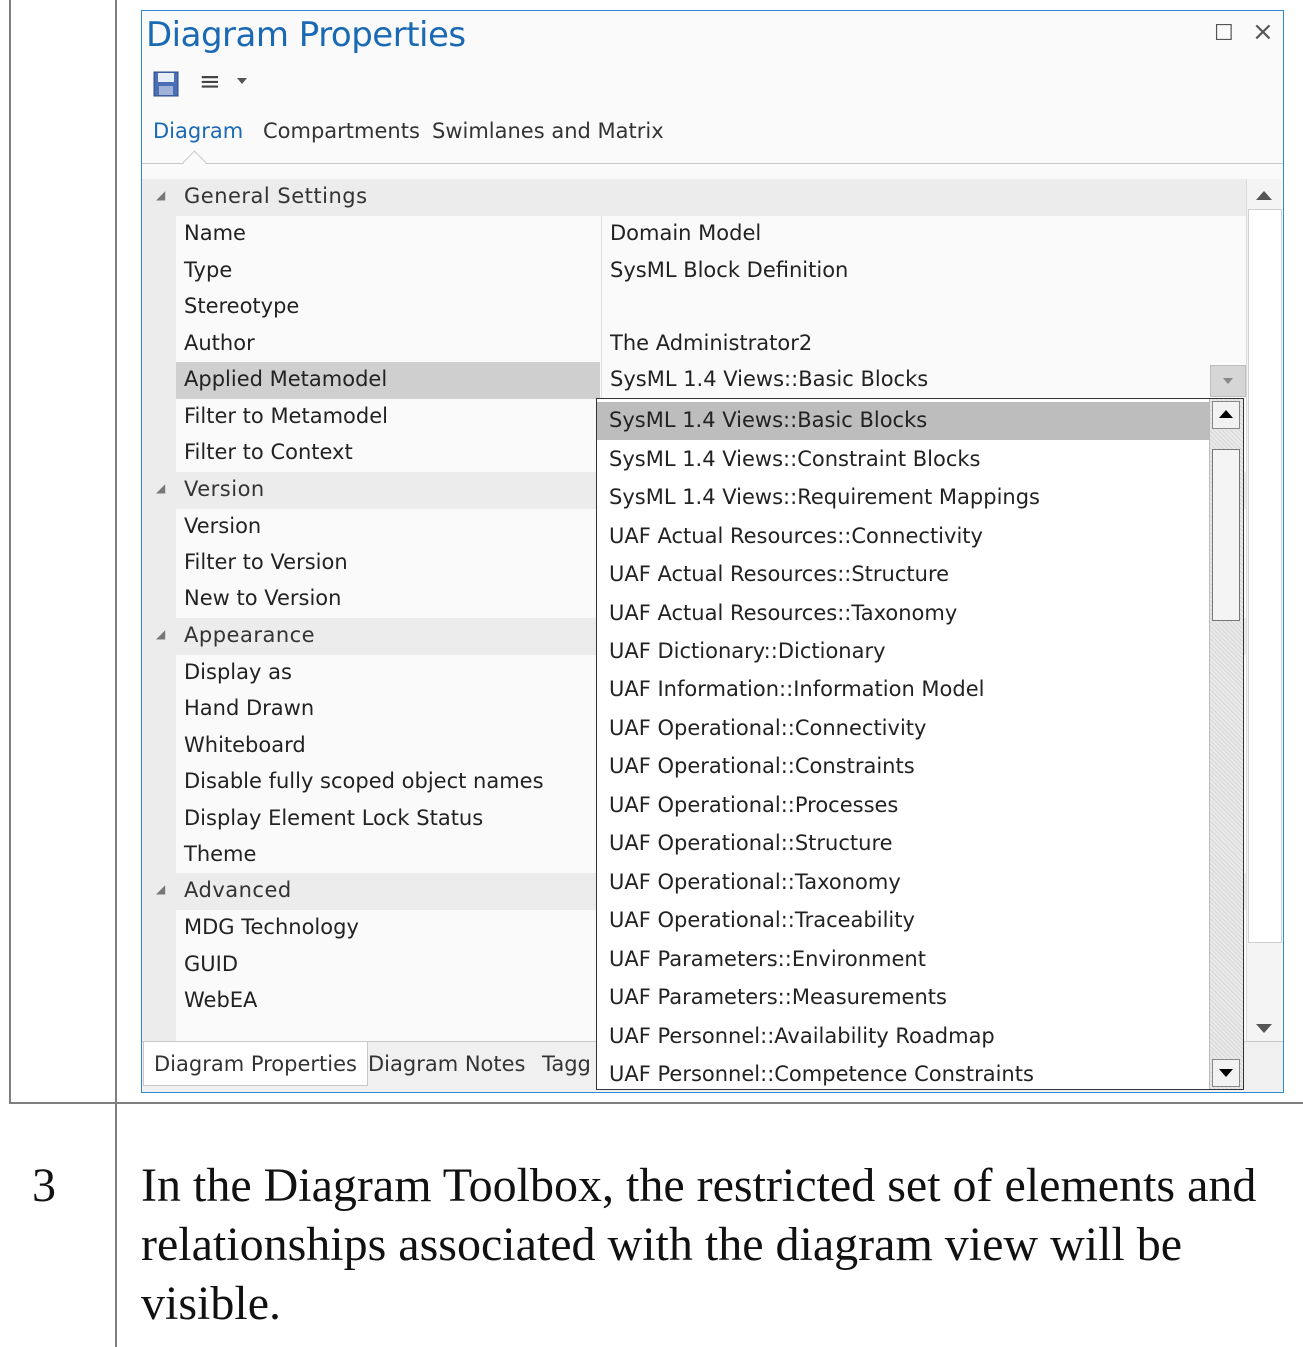  Describe the element at coordinates (711, 307) in the screenshot. I see `property-row-stereotype: Stereotype` at that location.